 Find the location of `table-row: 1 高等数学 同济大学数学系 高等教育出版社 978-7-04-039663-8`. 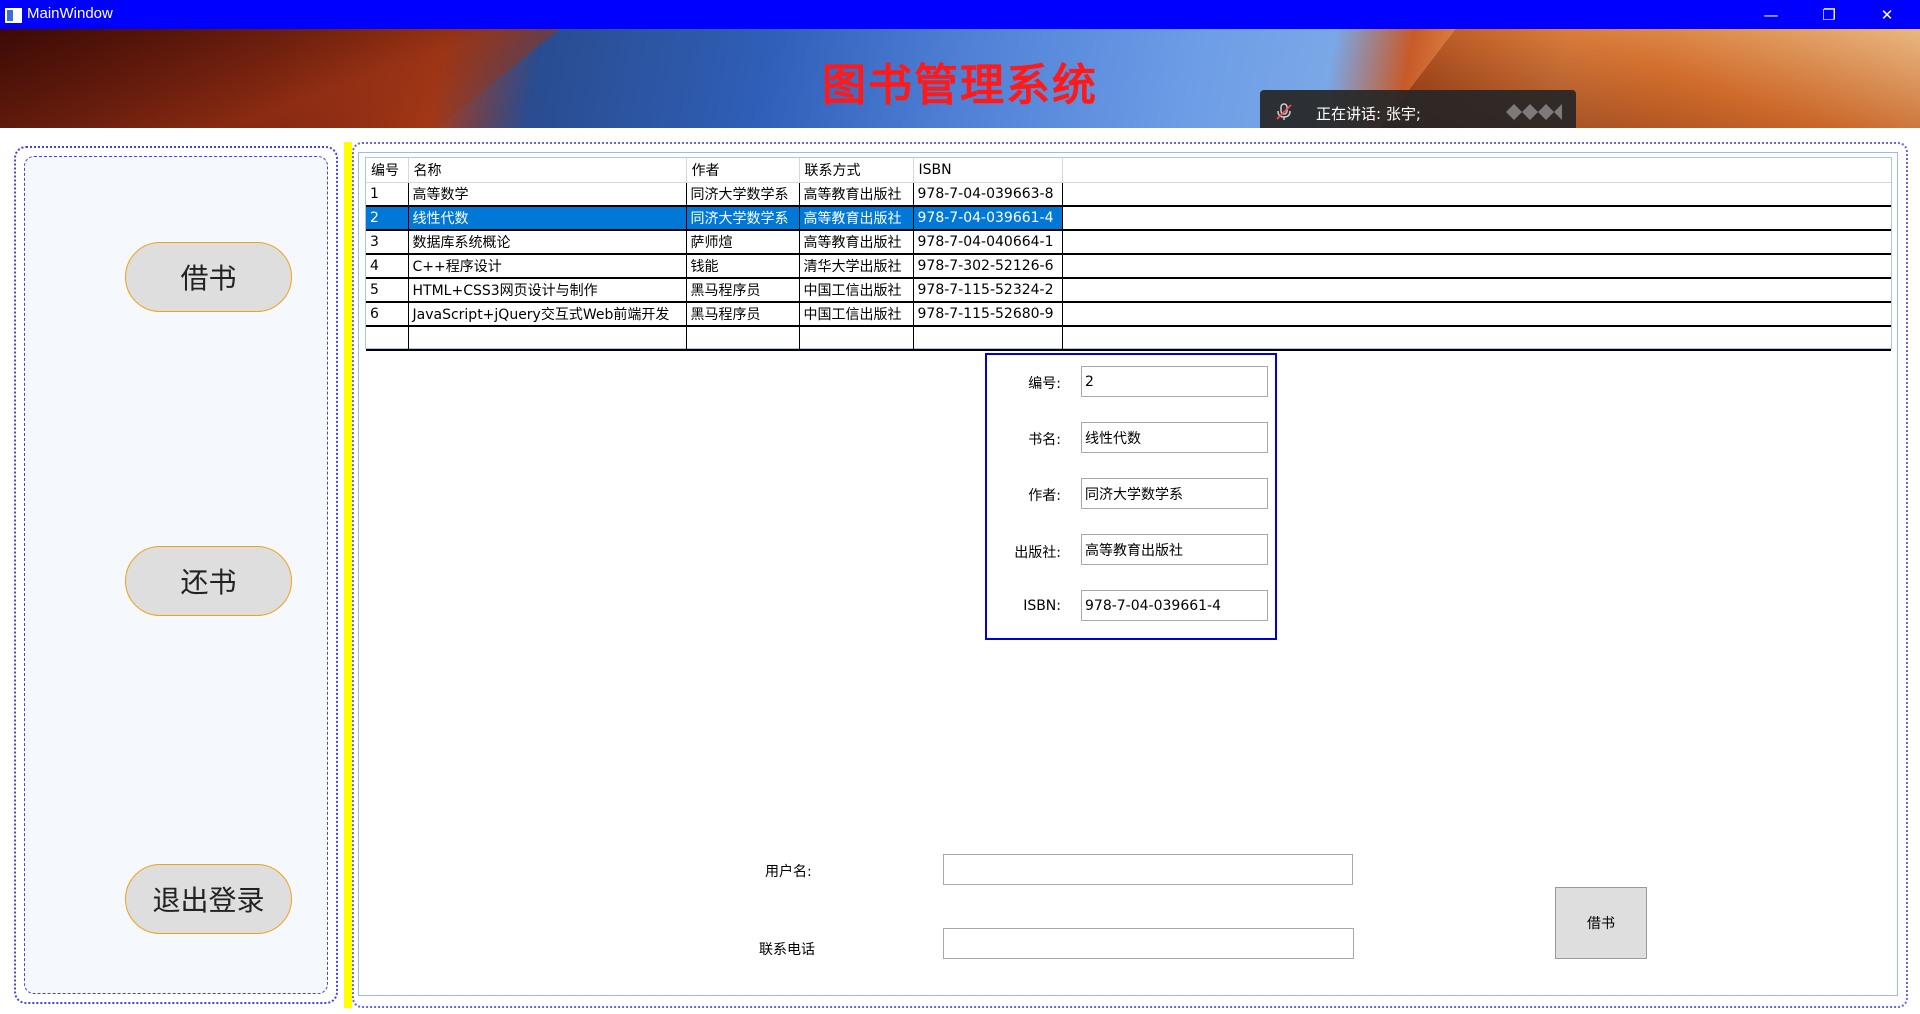

table-row: 1 高等数学 同济大学数学系 高等教育出版社 978-7-04-039663-8 is located at coordinates (1128, 194).